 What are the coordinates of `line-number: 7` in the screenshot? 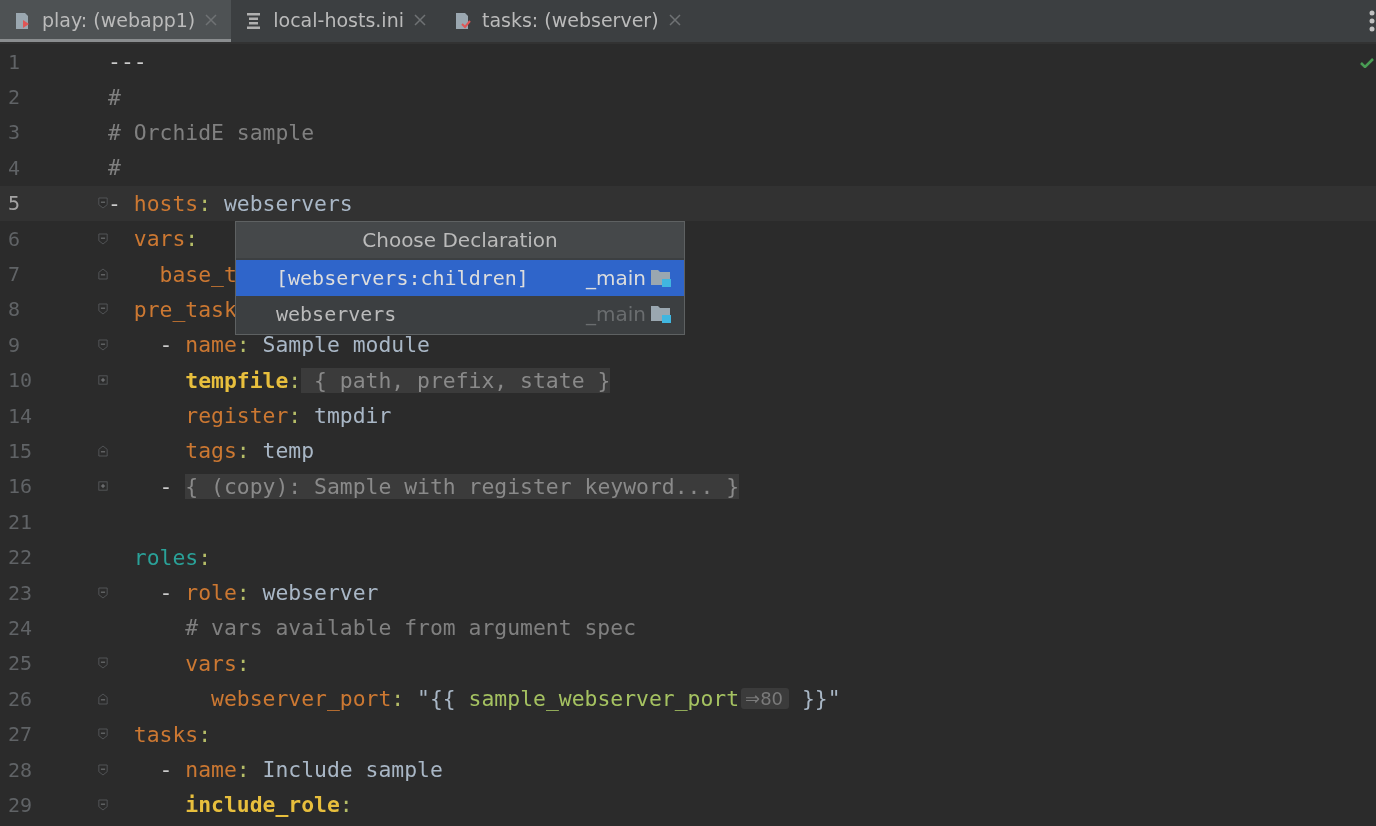 It's located at (14, 274).